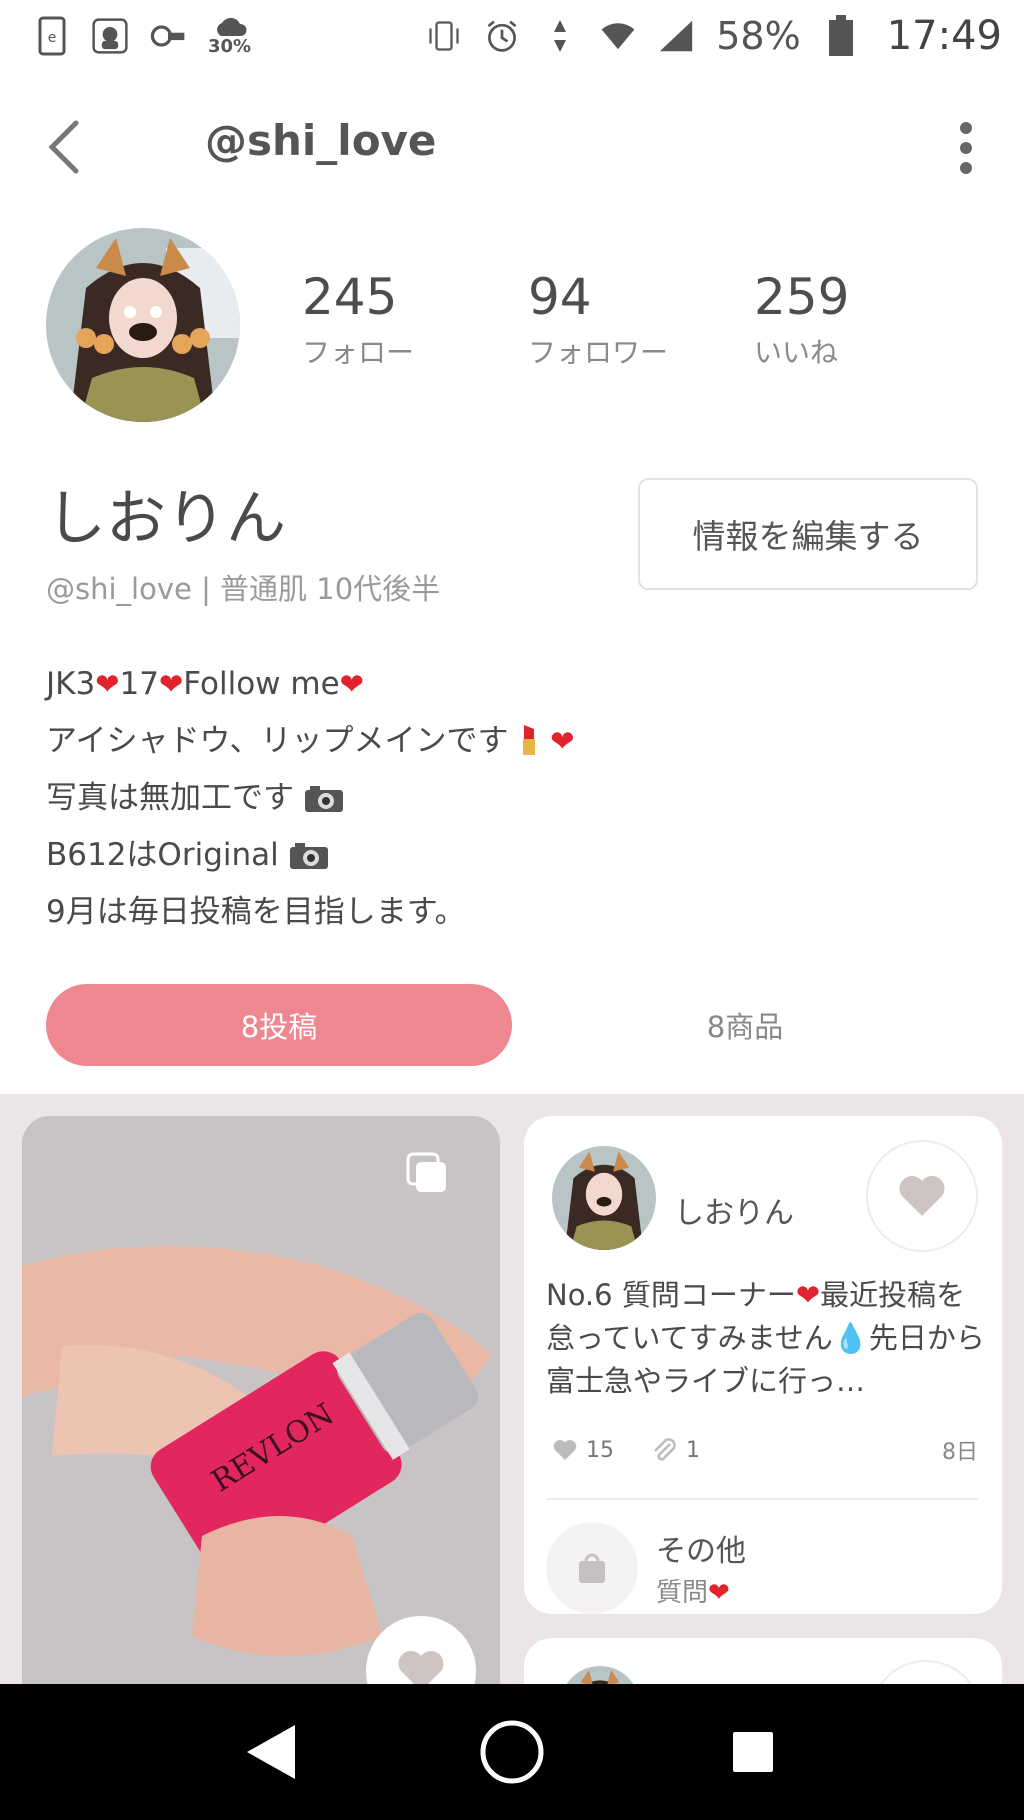 The width and height of the screenshot is (1024, 1820). What do you see at coordinates (426, 1172) in the screenshot?
I see `multiple-images-icon` at bounding box center [426, 1172].